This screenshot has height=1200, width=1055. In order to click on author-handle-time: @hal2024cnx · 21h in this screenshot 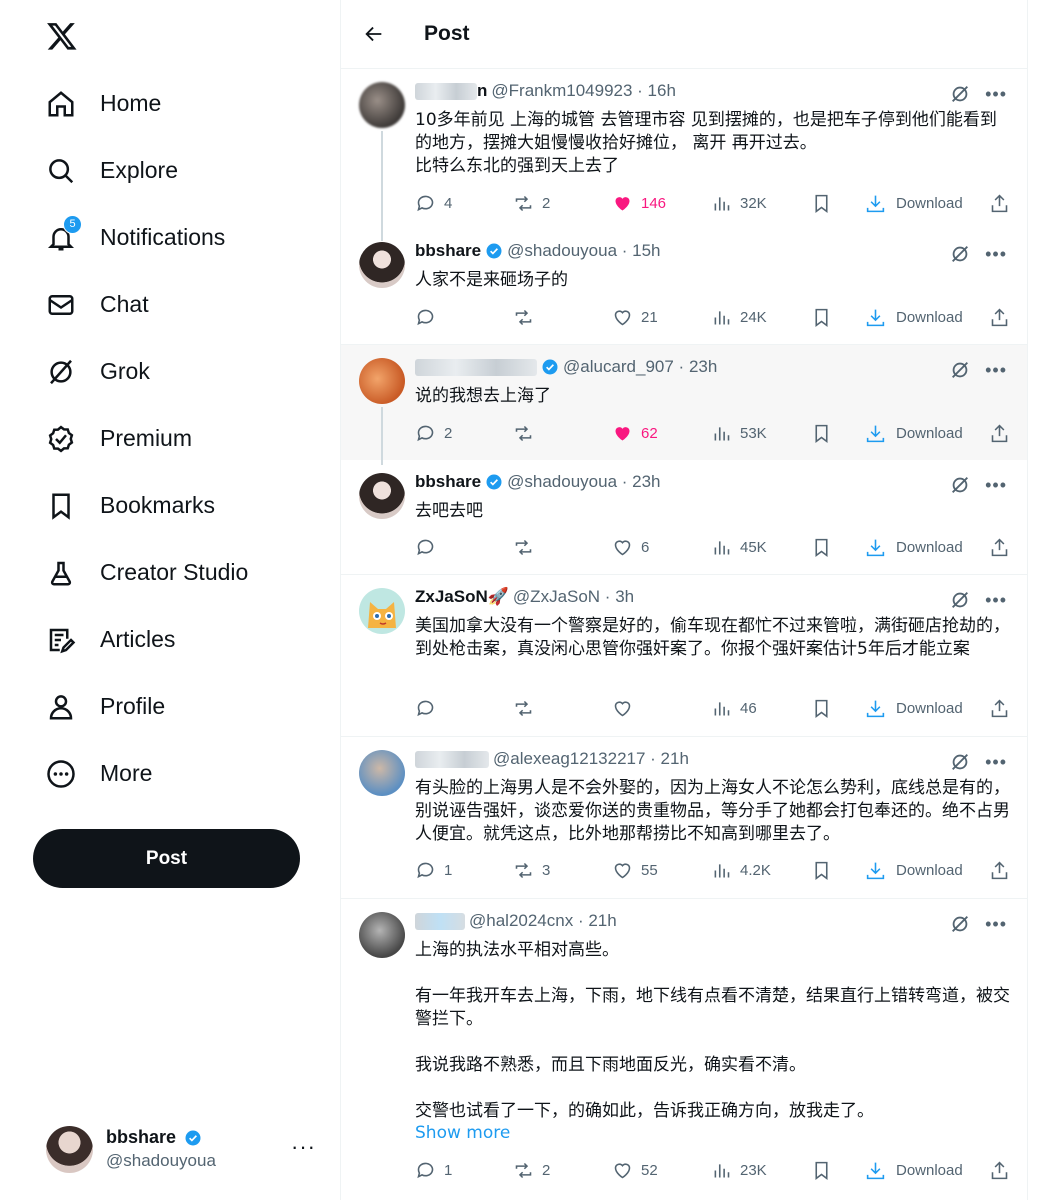, I will do `click(543, 921)`.